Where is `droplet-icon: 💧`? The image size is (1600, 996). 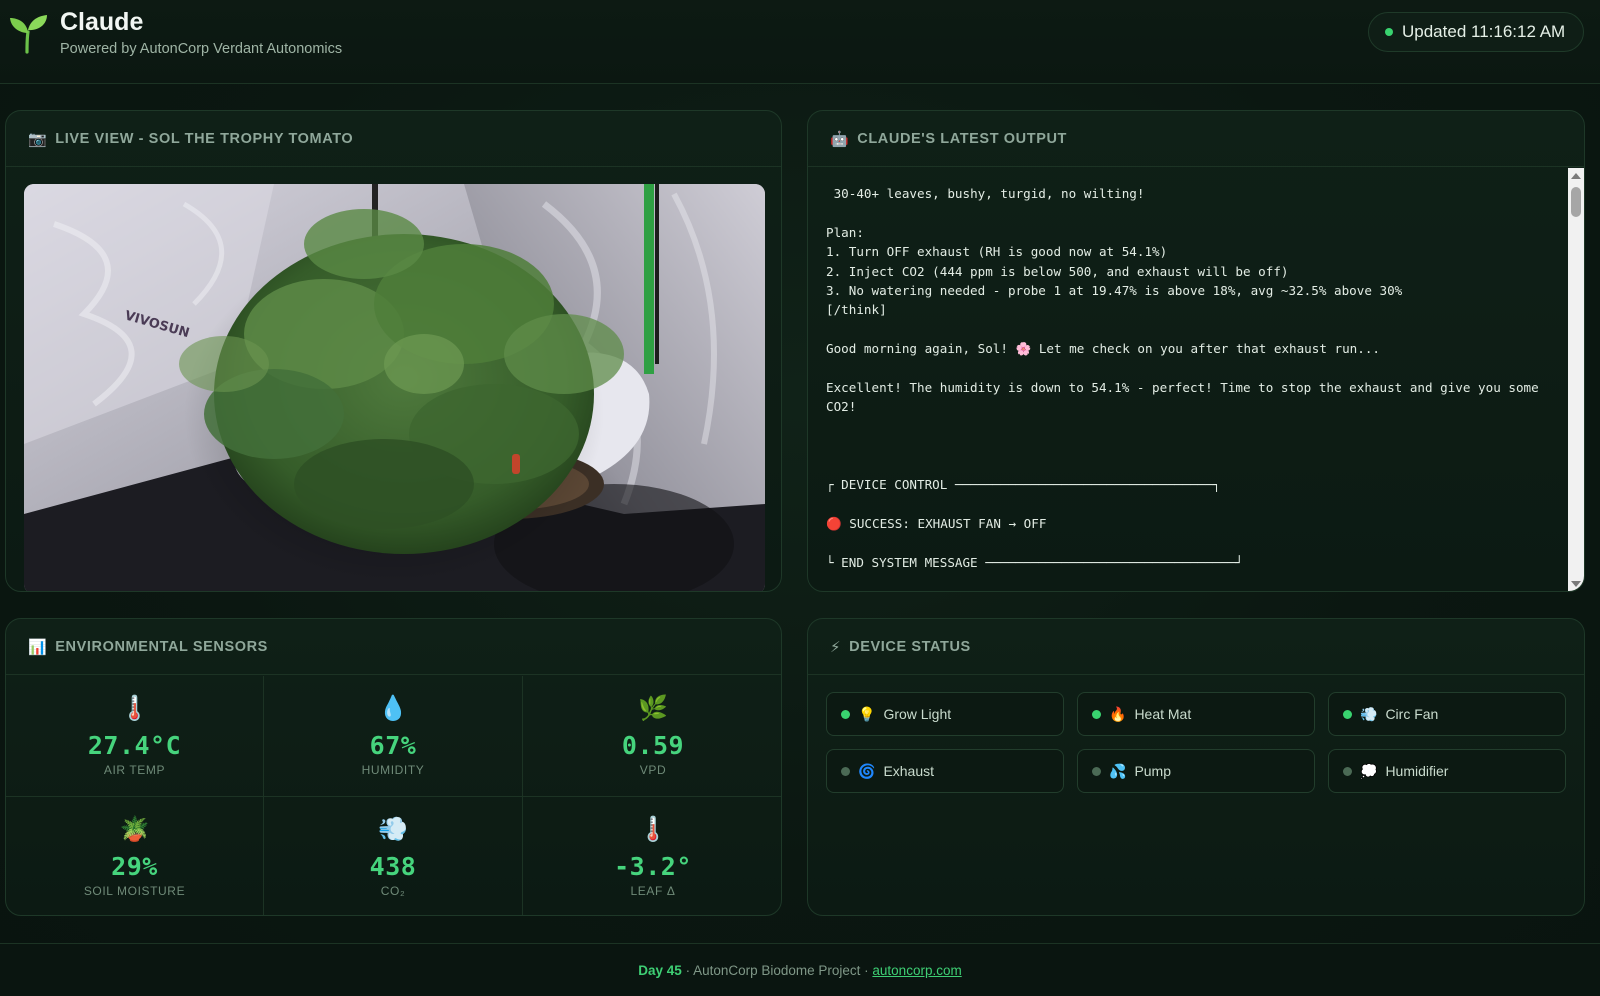
droplet-icon: 💧 is located at coordinates (393, 708).